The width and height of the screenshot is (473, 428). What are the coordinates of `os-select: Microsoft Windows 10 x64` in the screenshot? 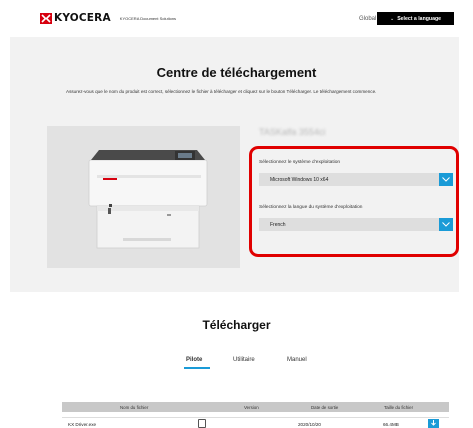 It's located at (356, 179).